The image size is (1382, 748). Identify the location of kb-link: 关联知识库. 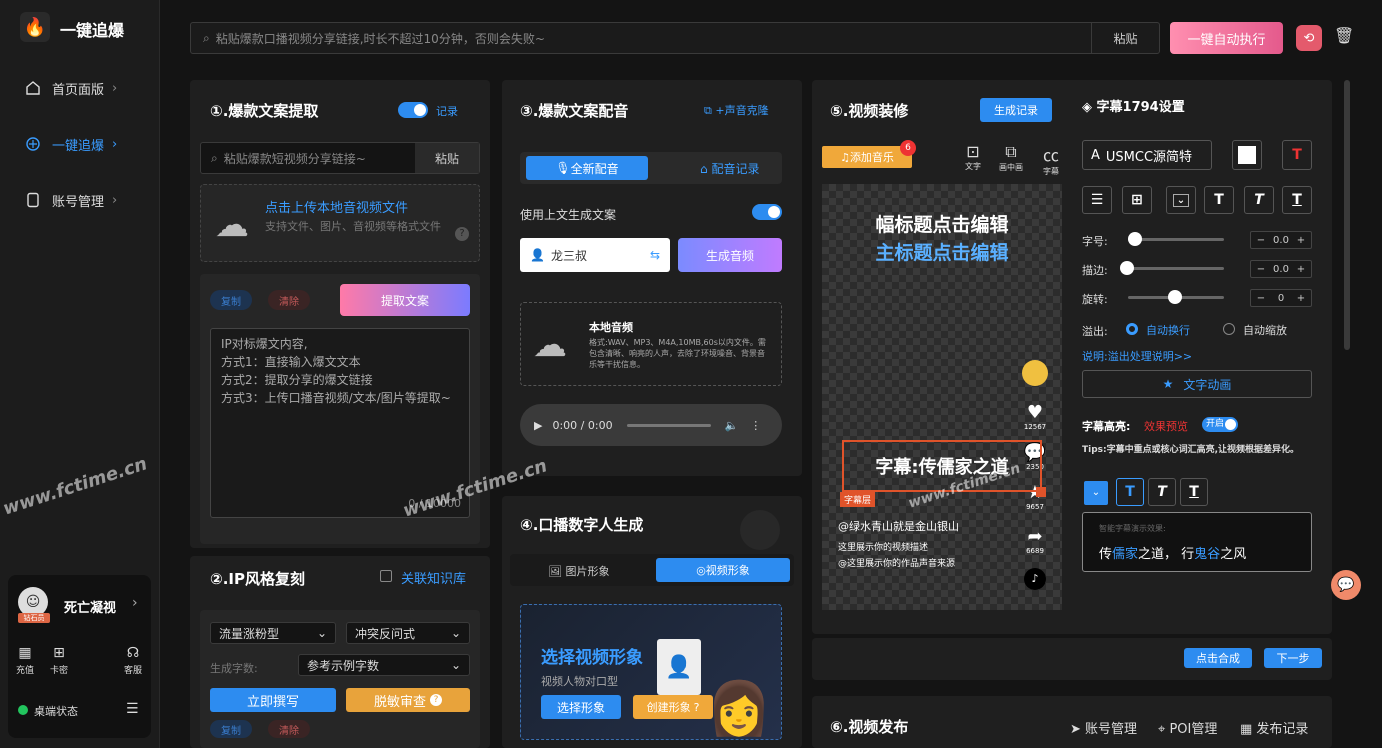
(433, 577).